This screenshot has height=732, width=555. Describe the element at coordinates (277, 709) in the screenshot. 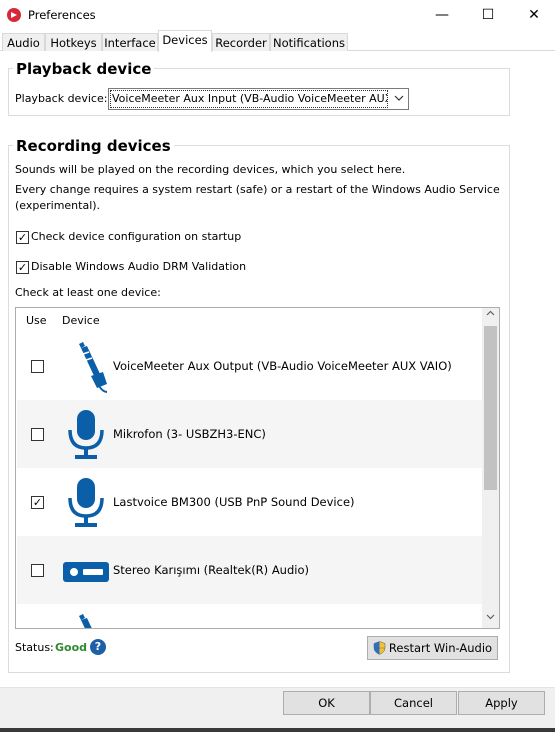

I see `dialog-button-bar: OK Cancel Apply` at that location.